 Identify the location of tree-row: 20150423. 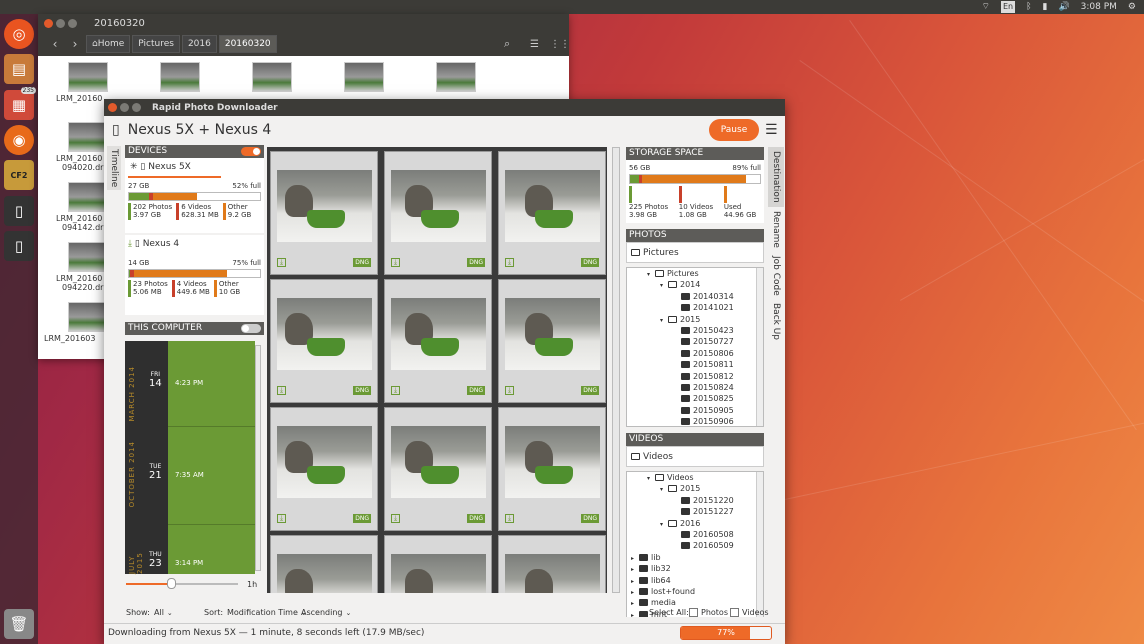
(695, 330).